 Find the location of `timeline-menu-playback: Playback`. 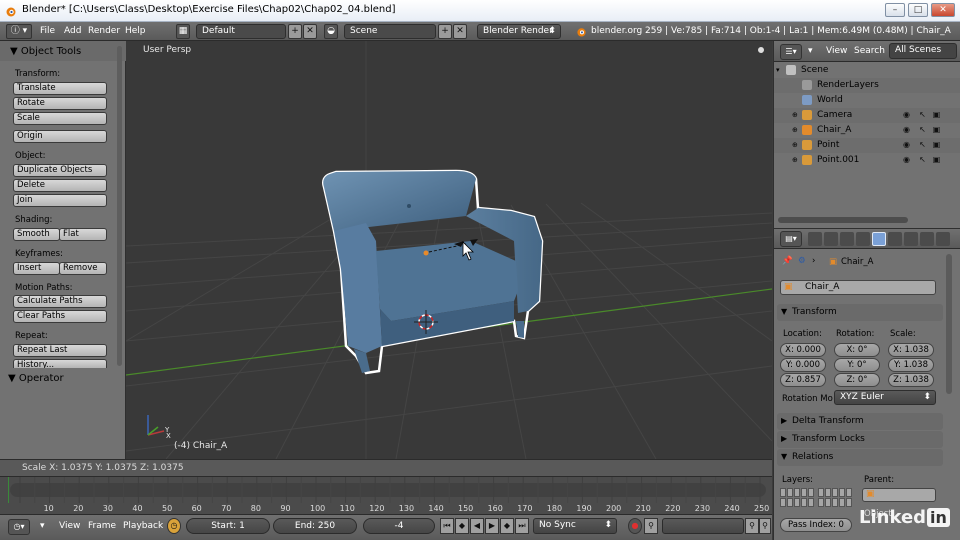

timeline-menu-playback: Playback is located at coordinates (143, 526).